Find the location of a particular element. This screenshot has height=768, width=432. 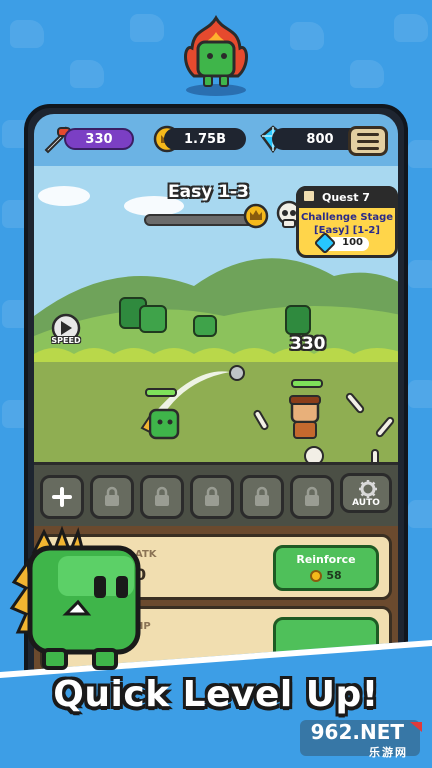

dino-mascot is located at coordinates (75, 597).